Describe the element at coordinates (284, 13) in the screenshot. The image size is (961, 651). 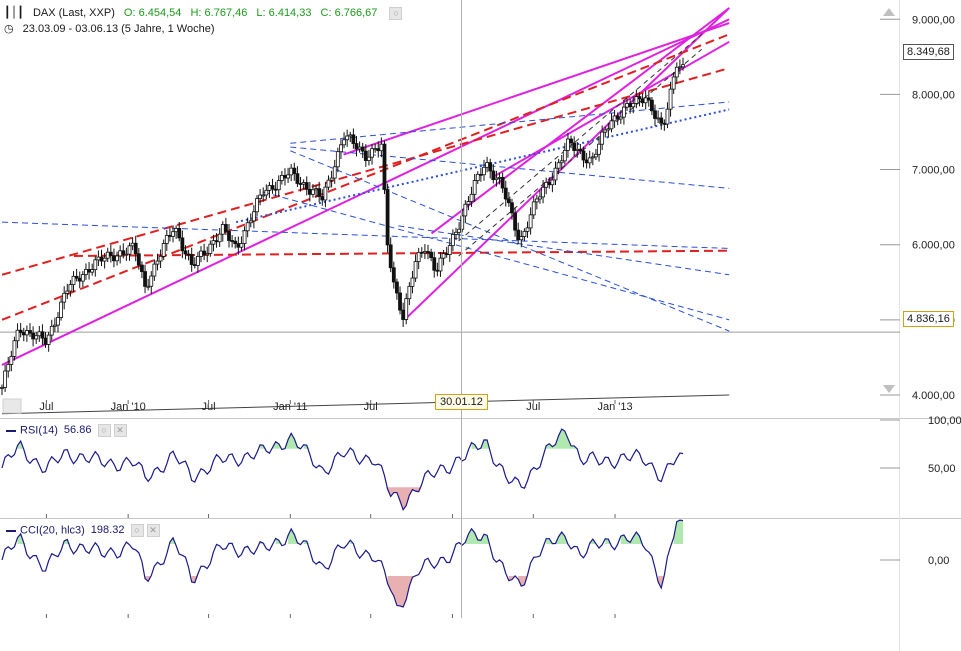
I see `low-value: L: 6.414,33` at that location.